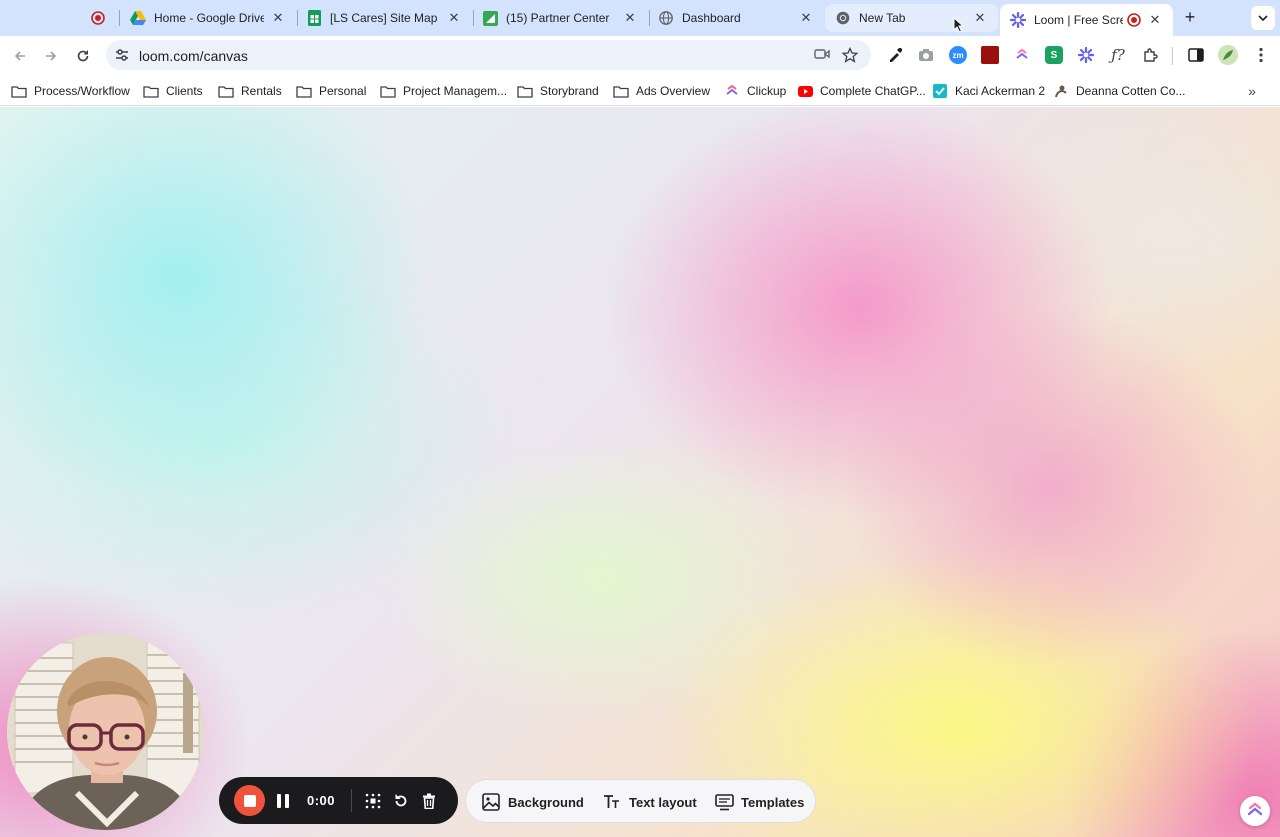 This screenshot has height=837, width=1280. I want to click on bookmarks-overflow-icon: », so click(1252, 91).